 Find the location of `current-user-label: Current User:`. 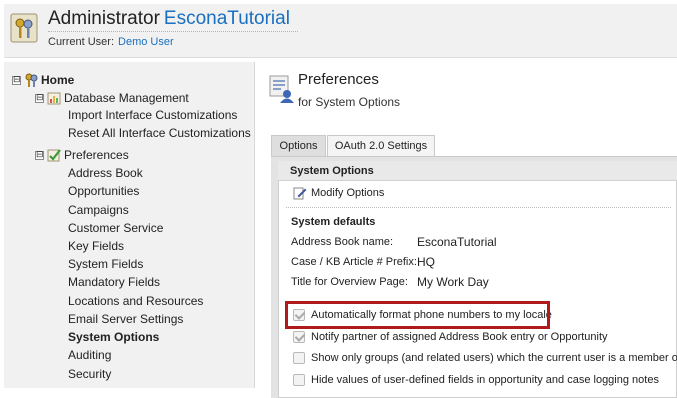

current-user-label: Current User: is located at coordinates (81, 42).